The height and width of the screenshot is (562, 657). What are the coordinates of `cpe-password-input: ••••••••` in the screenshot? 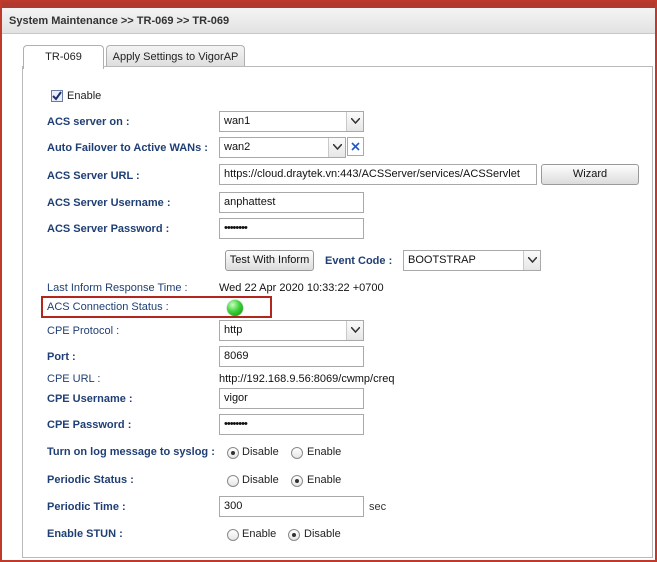 It's located at (291, 424).